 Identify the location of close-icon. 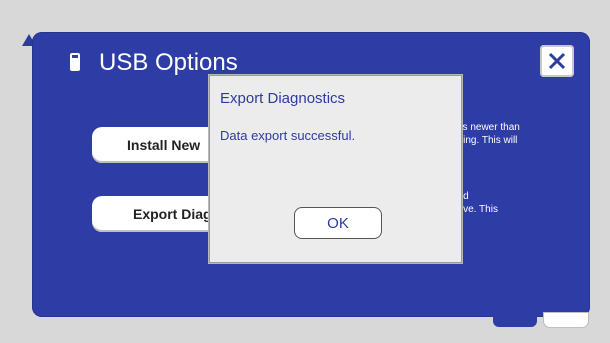
(557, 61).